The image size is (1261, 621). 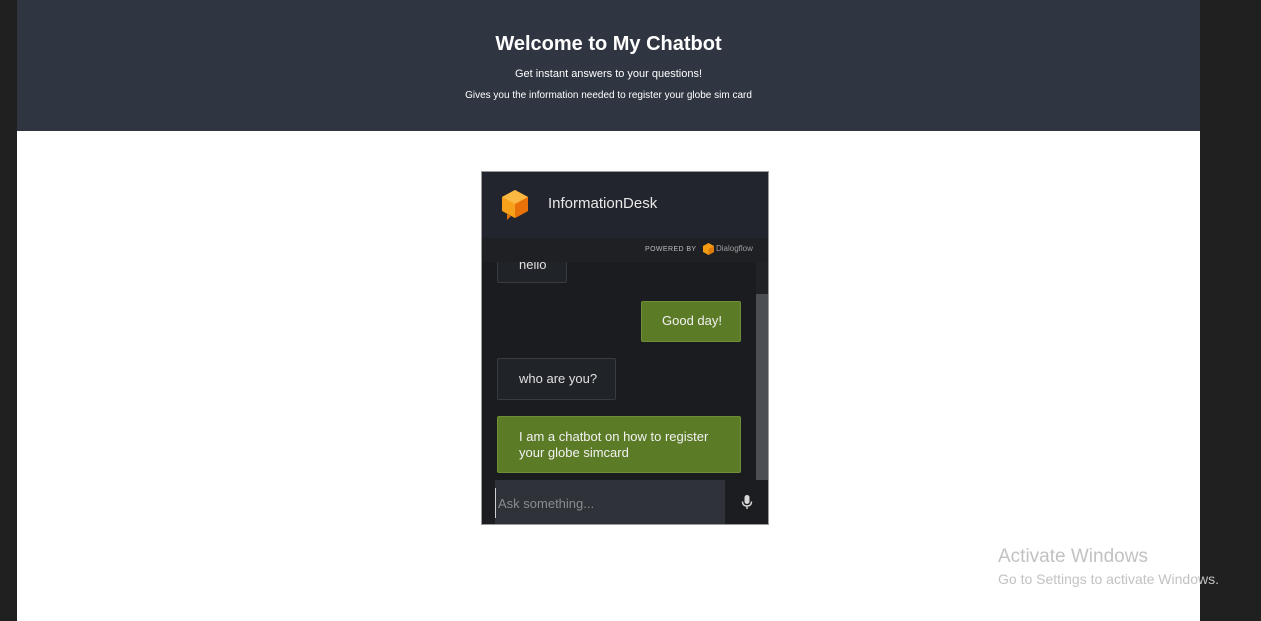 I want to click on dialogflow-brand: Dialogflow, so click(x=734, y=248).